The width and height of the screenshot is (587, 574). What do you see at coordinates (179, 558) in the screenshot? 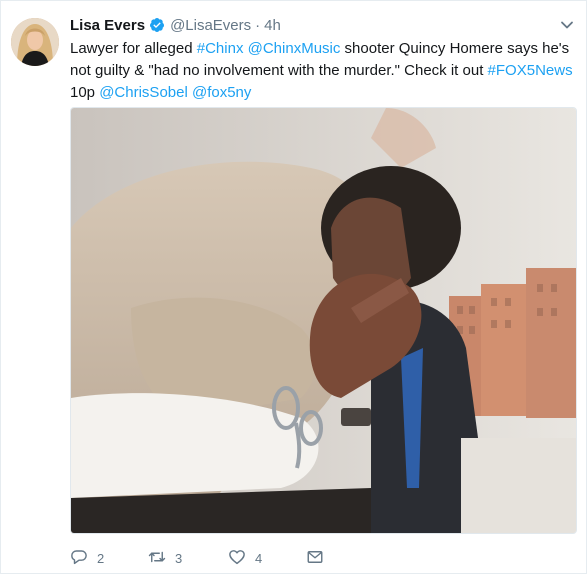
I see `retweet-count: 3` at bounding box center [179, 558].